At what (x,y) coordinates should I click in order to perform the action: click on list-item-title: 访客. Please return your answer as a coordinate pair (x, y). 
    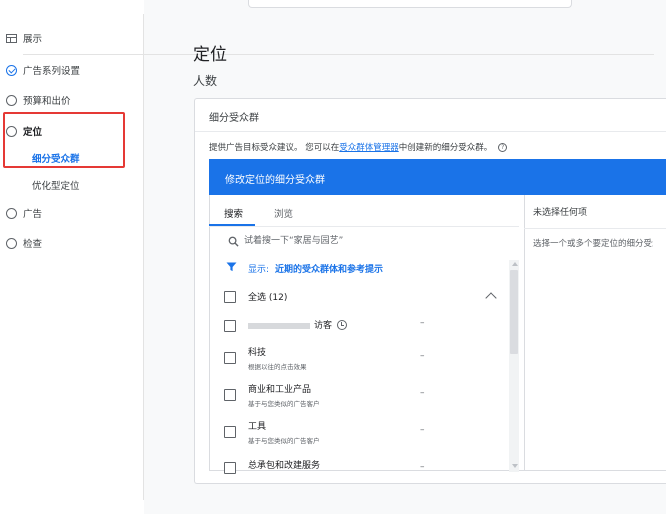
    Looking at the image, I should click on (290, 324).